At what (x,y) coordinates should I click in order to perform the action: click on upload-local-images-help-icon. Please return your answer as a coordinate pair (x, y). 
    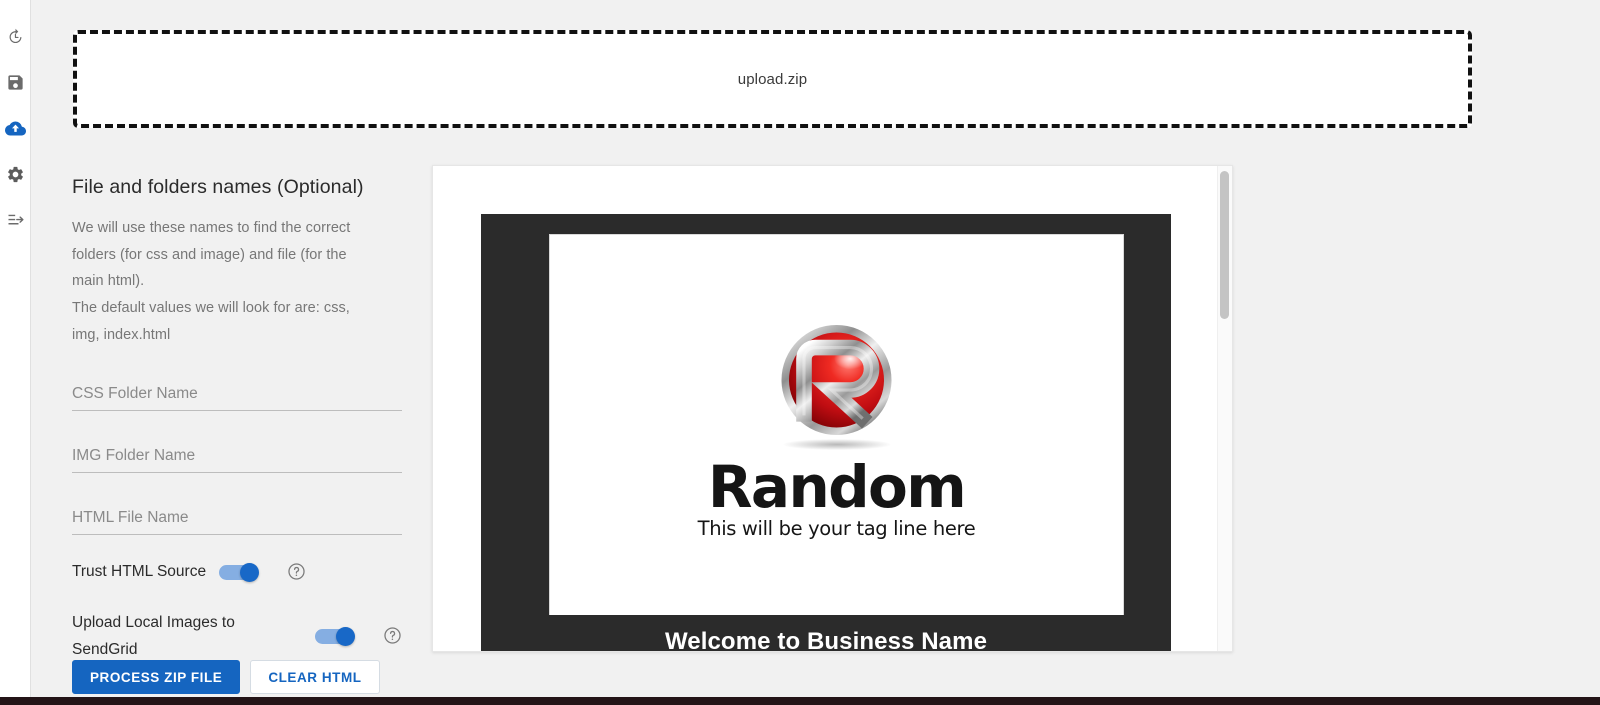
    Looking at the image, I should click on (392, 635).